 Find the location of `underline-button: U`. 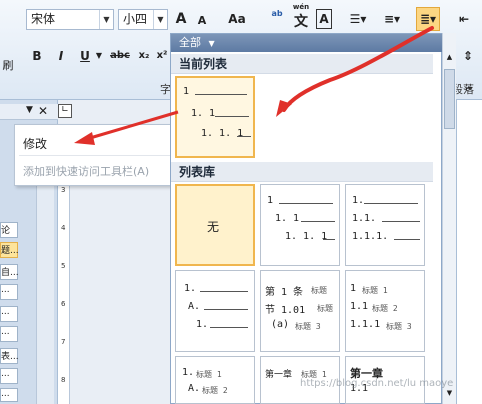

underline-button: U is located at coordinates (85, 56).